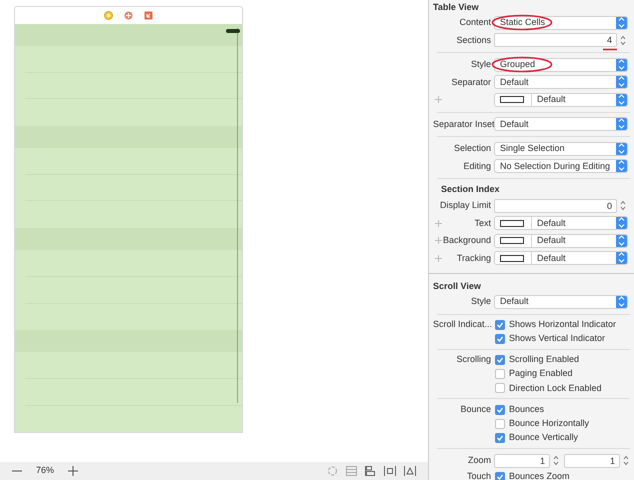 The image size is (634, 480). What do you see at coordinates (466, 240) in the screenshot?
I see `field-label: Background` at bounding box center [466, 240].